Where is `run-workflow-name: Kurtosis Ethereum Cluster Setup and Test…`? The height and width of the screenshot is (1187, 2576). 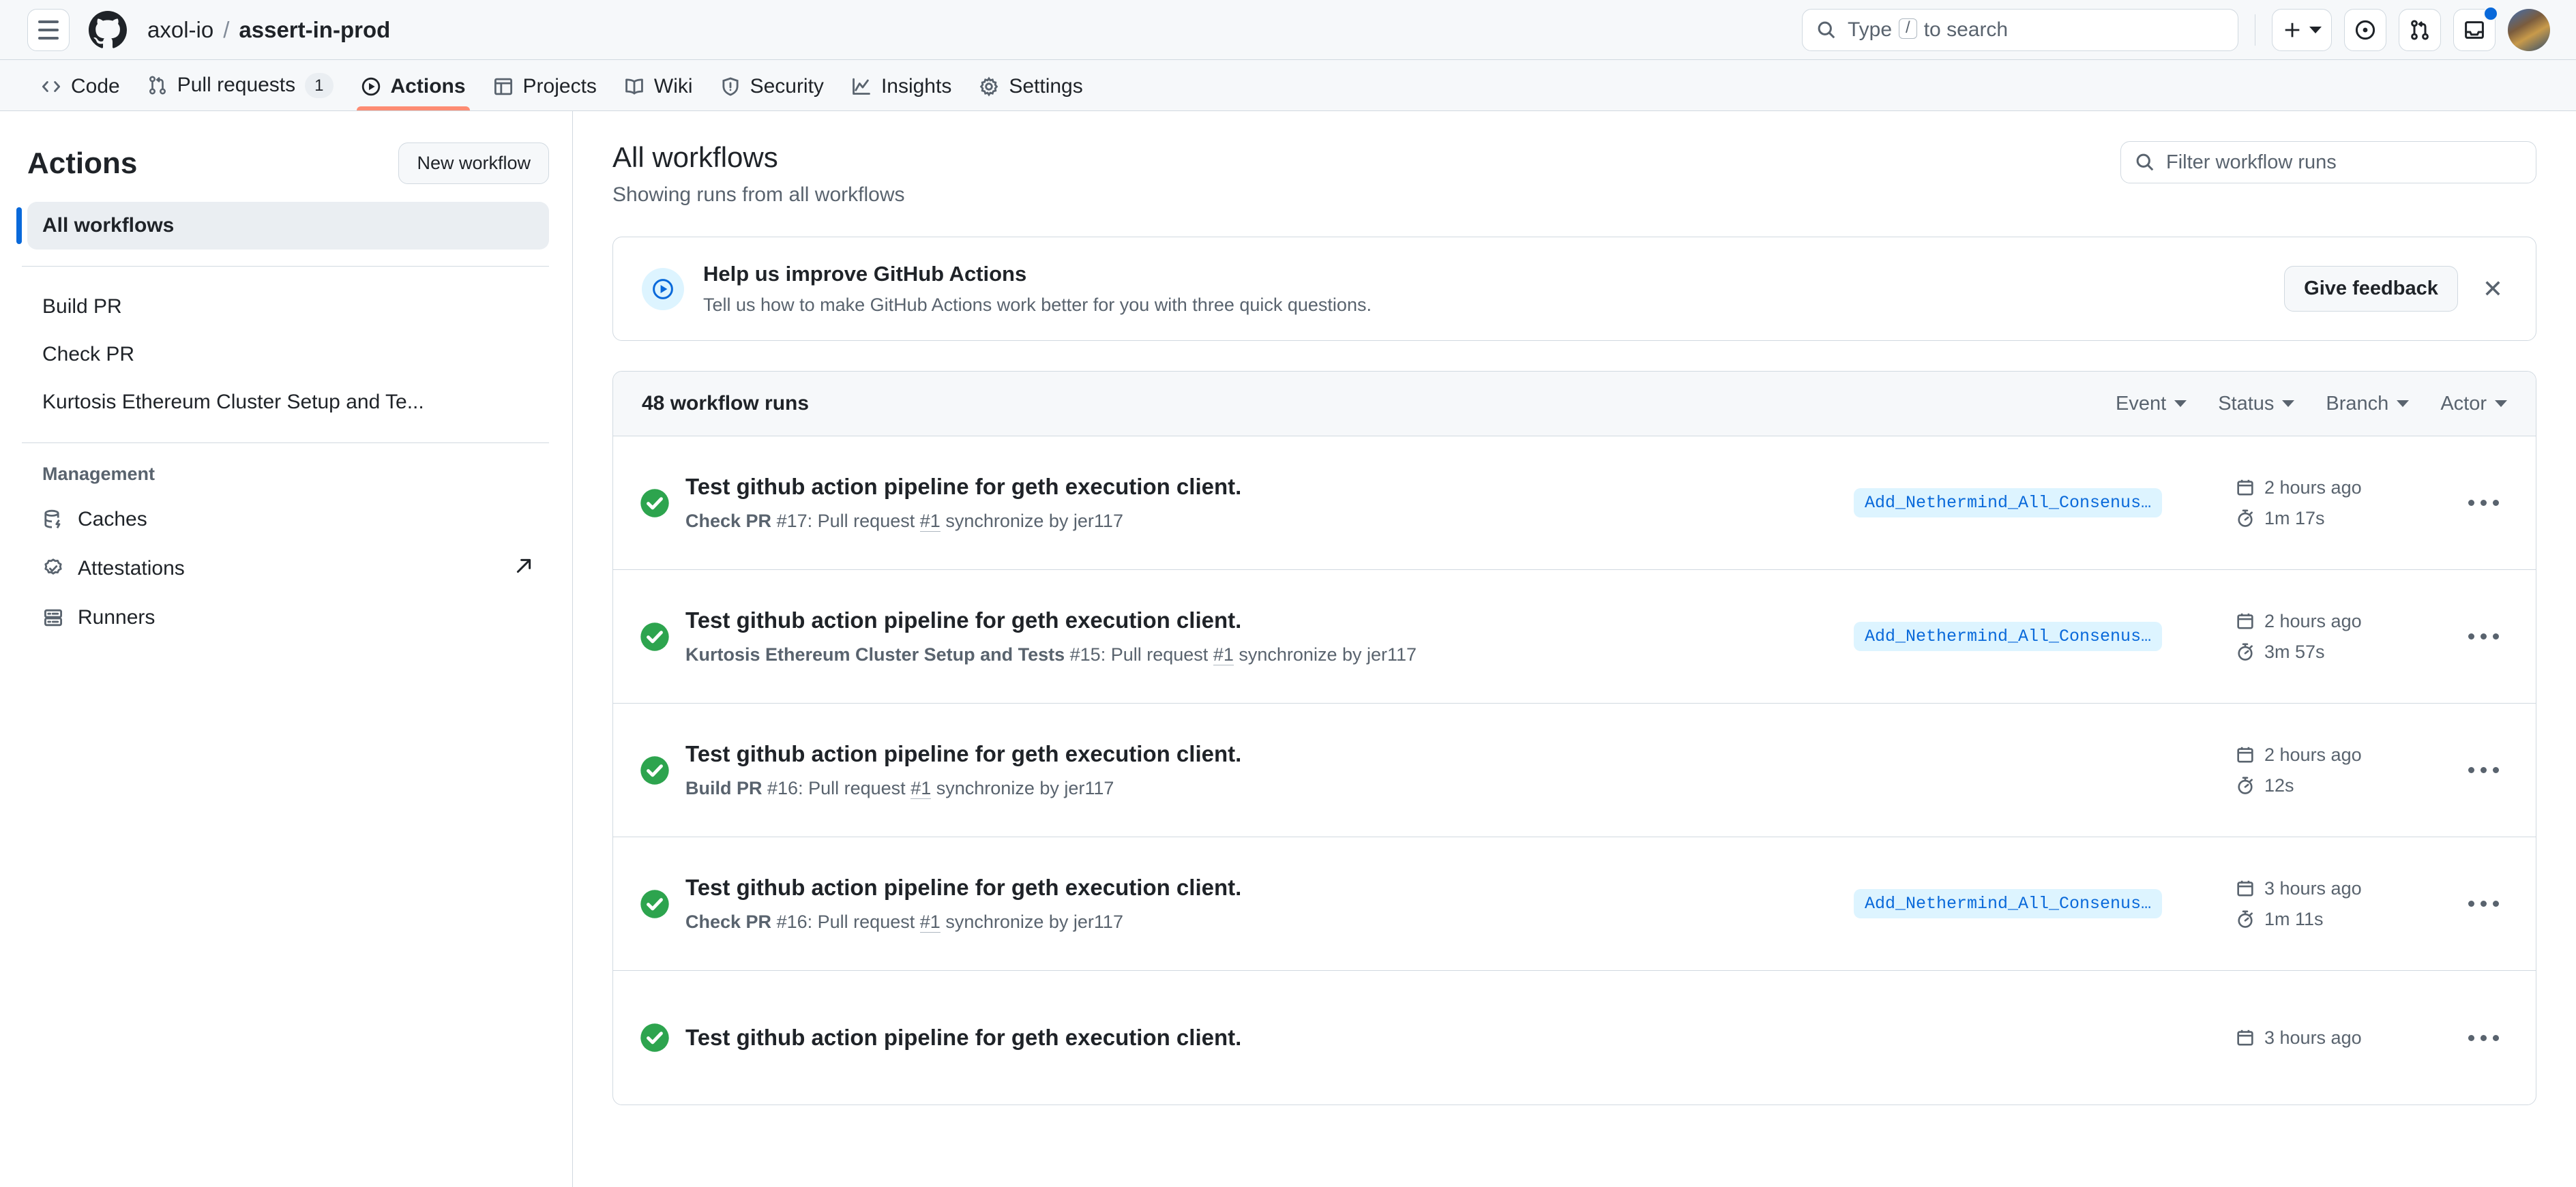
run-workflow-name: Kurtosis Ethereum Cluster Setup and Test… is located at coordinates (875, 654).